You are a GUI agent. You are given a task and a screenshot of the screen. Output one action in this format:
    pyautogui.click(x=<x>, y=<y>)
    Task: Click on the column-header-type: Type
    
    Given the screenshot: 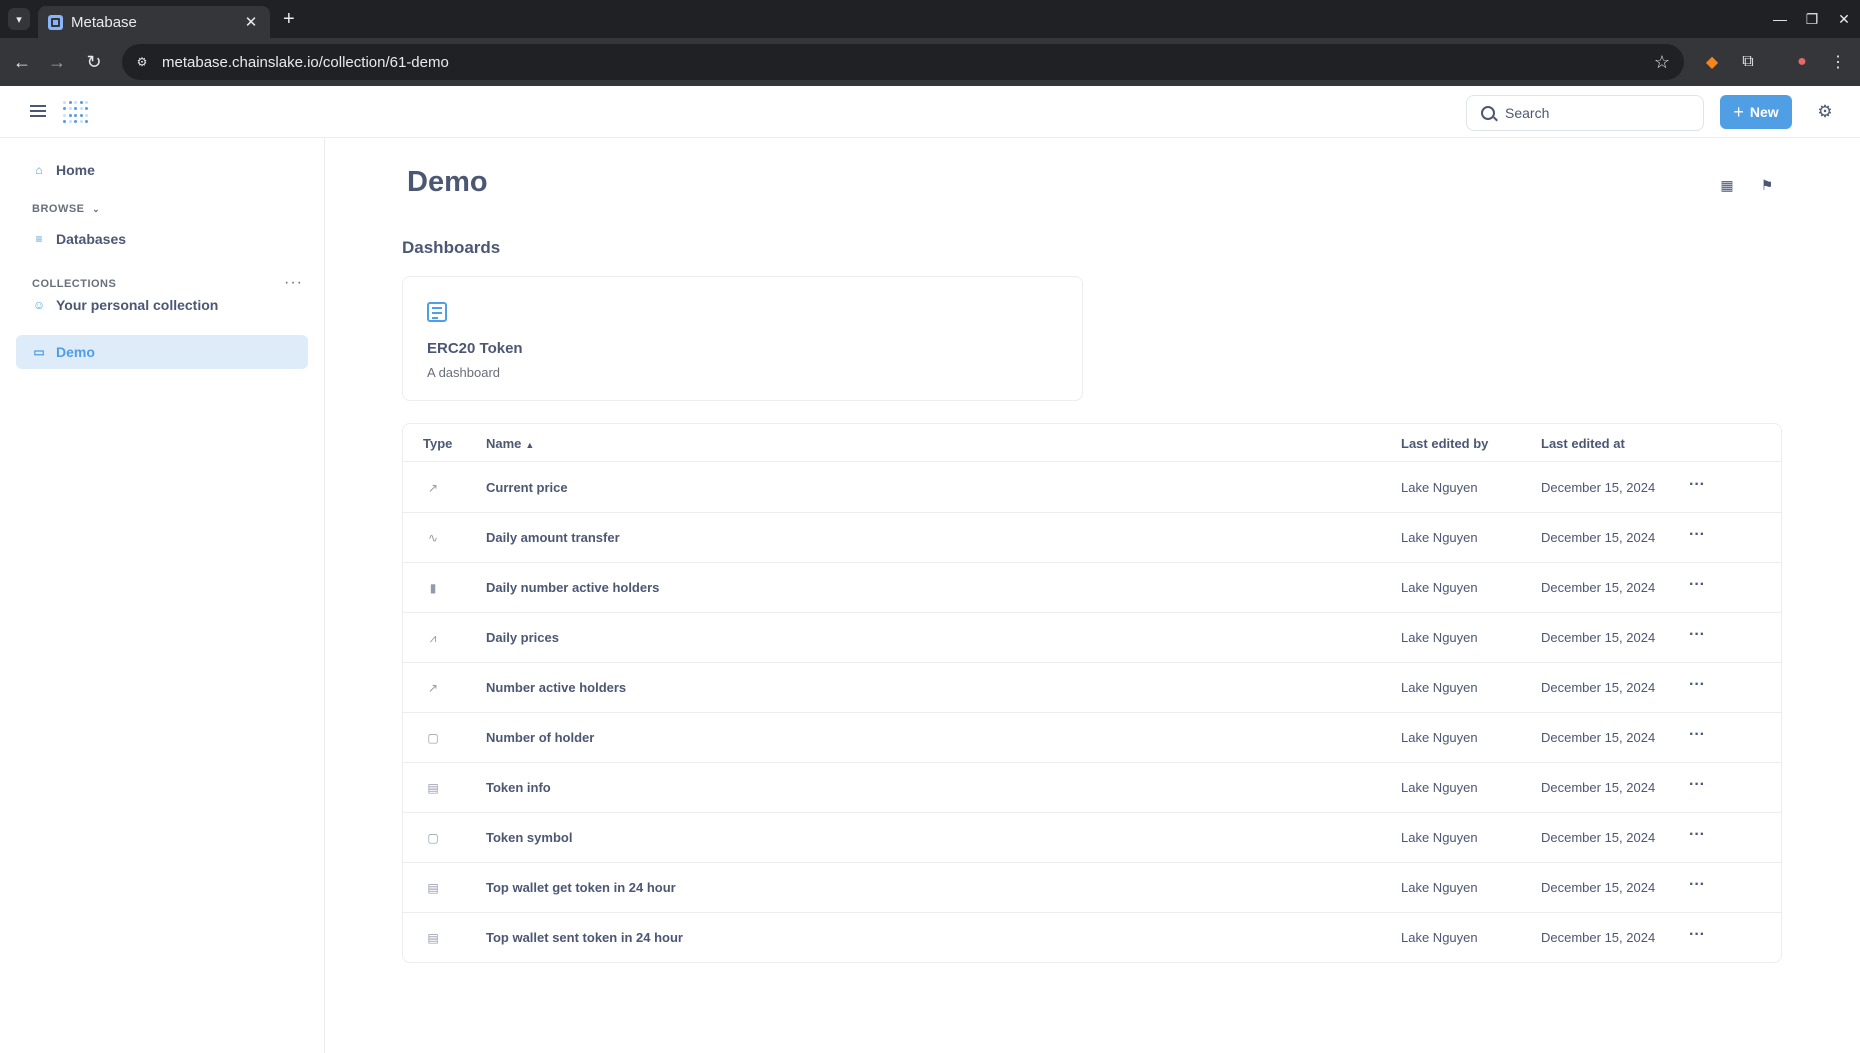 What is the action you would take?
    pyautogui.click(x=437, y=443)
    